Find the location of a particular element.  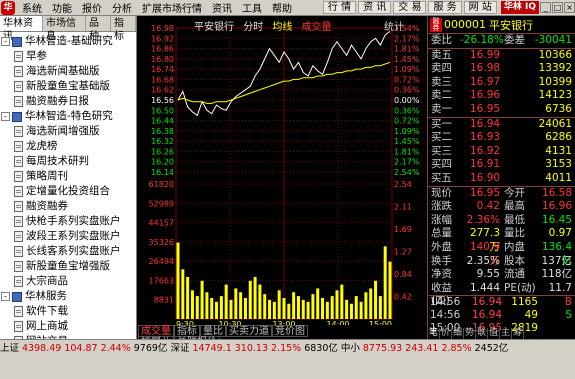

index-amount: 2452亿 is located at coordinates (491, 348).